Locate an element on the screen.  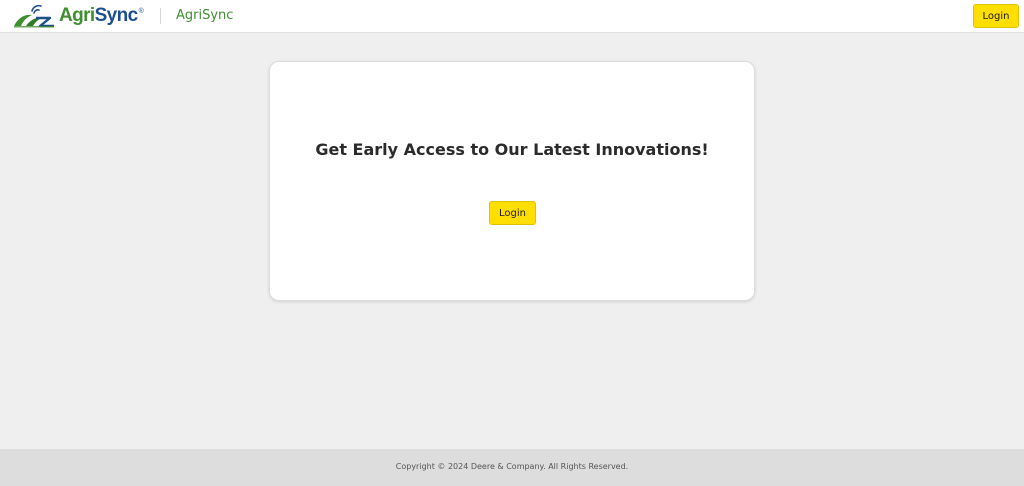
app-name: AgriSync is located at coordinates (205, 15).